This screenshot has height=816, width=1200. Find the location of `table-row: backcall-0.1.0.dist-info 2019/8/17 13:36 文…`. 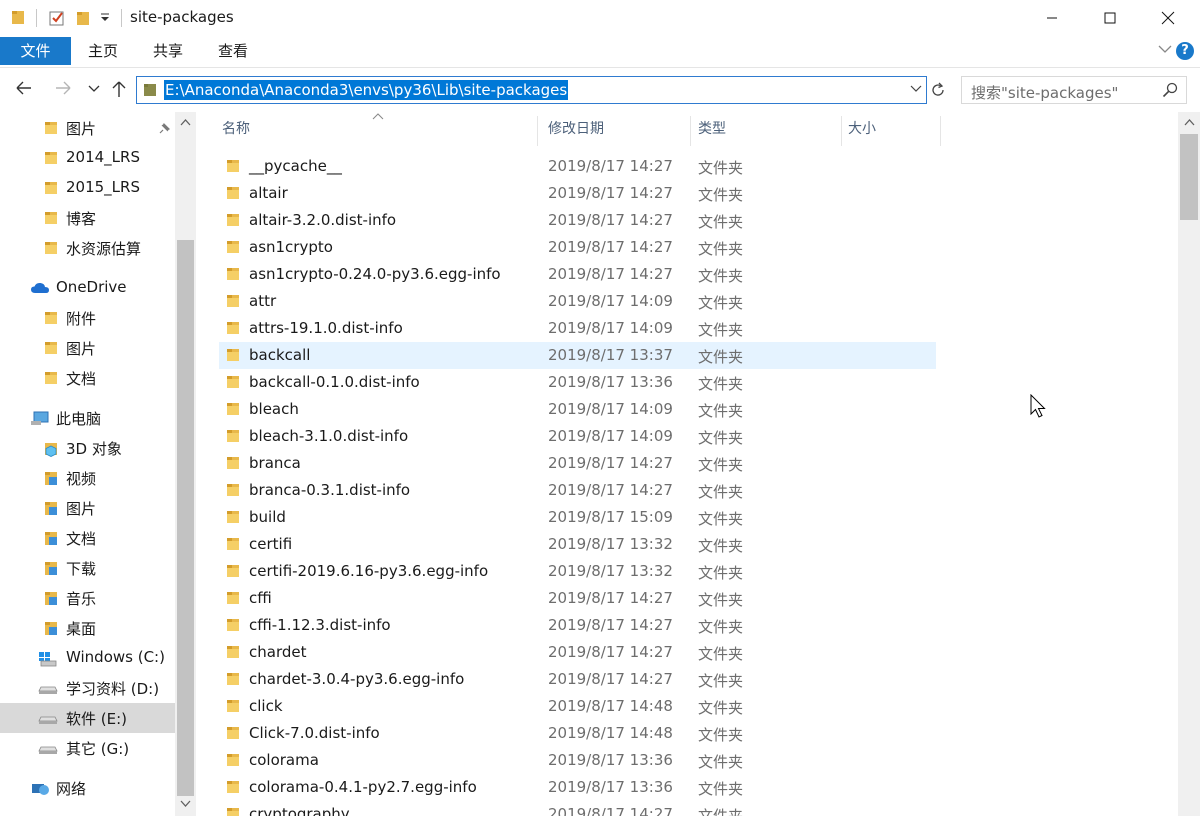

table-row: backcall-0.1.0.dist-info 2019/8/17 13:36 文… is located at coordinates (577, 382).